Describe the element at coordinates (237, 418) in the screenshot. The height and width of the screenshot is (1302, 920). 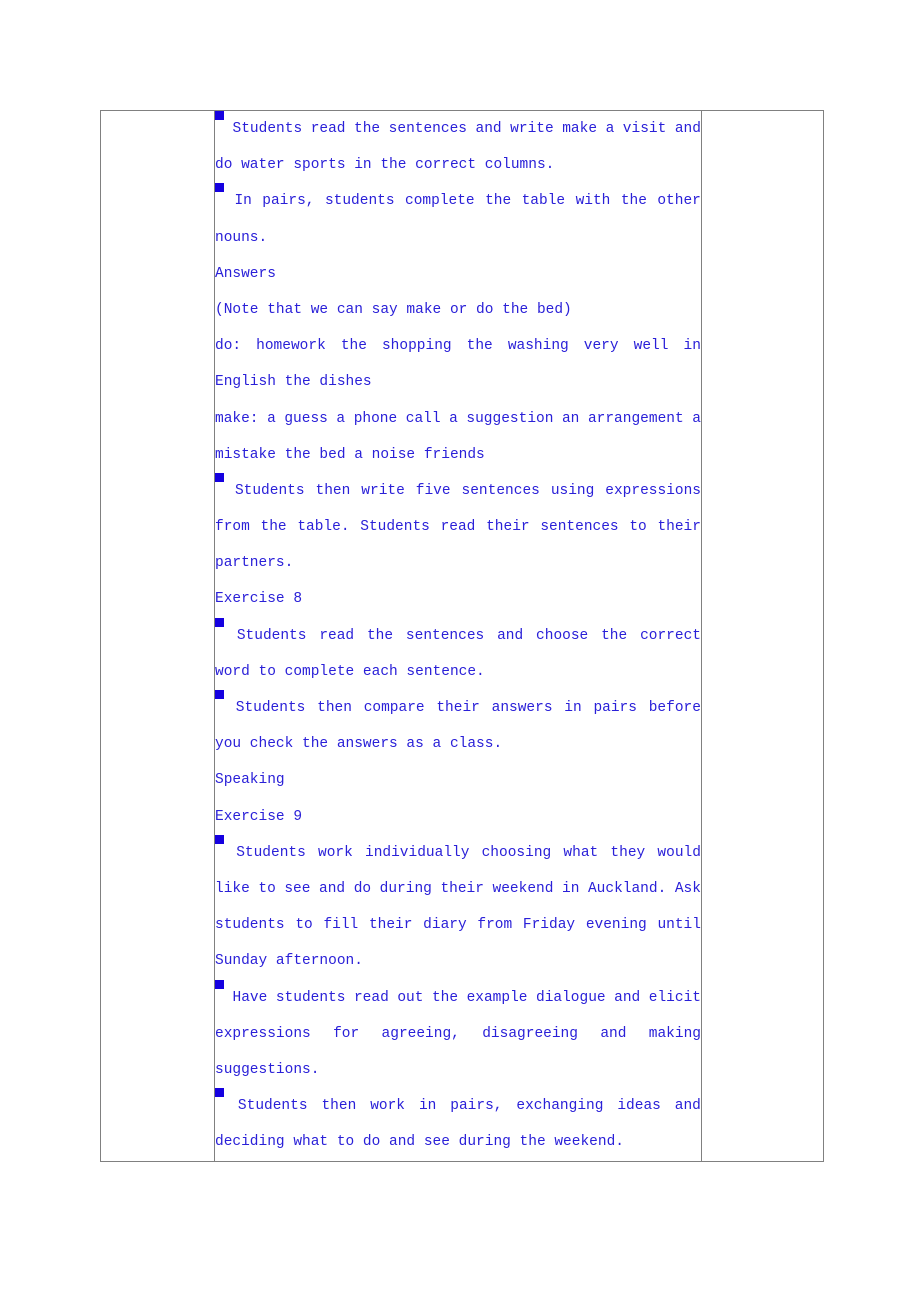
I see `line-word: make:` at that location.